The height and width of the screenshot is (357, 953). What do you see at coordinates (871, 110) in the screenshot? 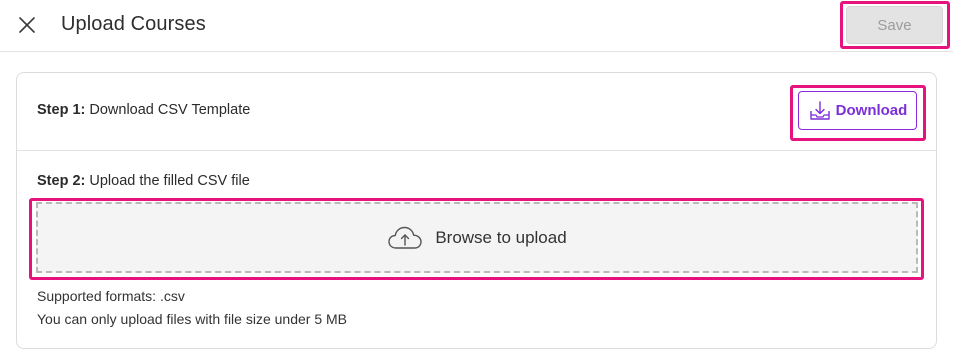
I see `download-label: Download` at bounding box center [871, 110].